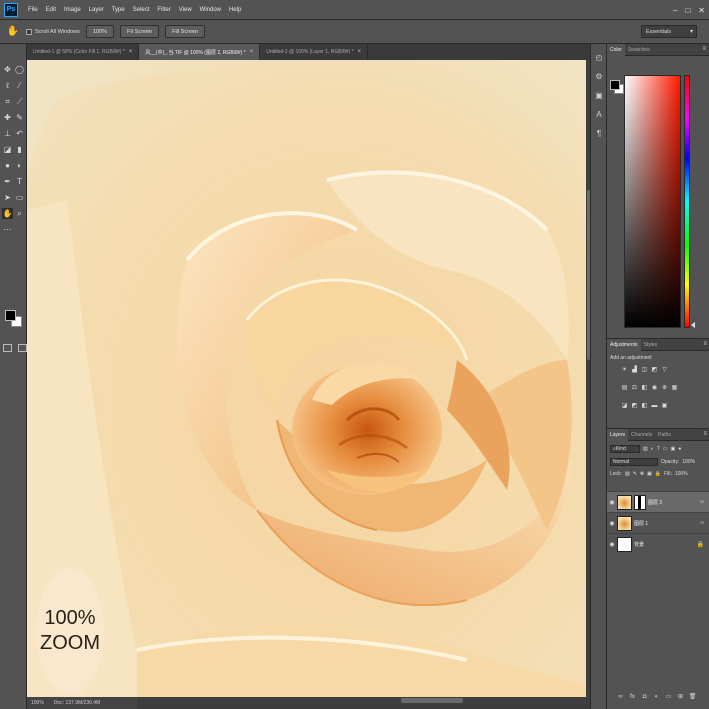 This screenshot has height=709, width=709. I want to click on lock-position-icon: ✥, so click(642, 474).